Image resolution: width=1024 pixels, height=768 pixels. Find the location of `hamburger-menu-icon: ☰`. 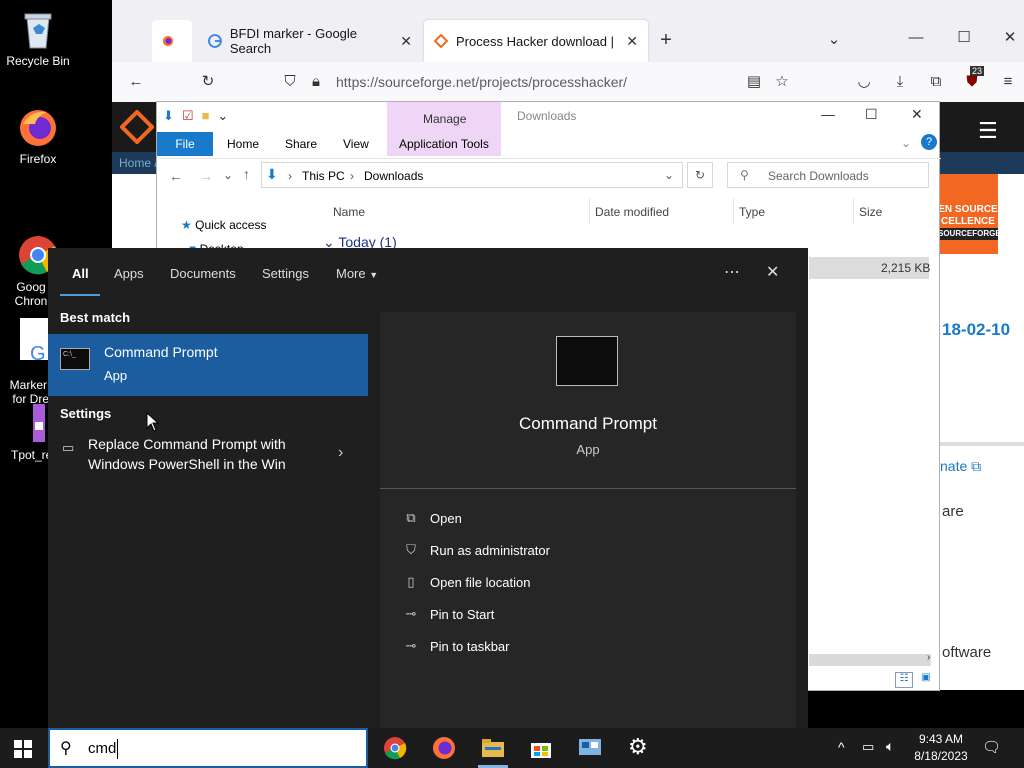

hamburger-menu-icon: ☰ is located at coordinates (988, 131).